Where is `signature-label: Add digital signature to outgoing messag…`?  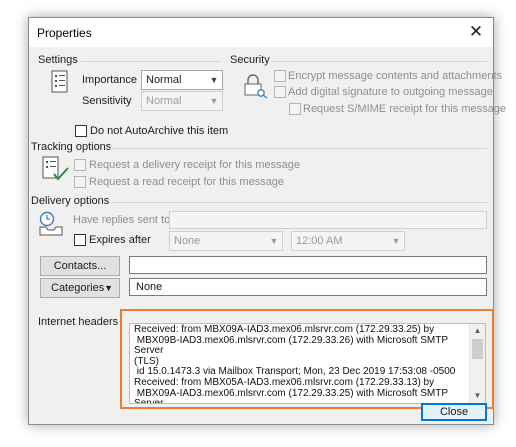 signature-label: Add digital signature to outgoing messag… is located at coordinates (390, 92).